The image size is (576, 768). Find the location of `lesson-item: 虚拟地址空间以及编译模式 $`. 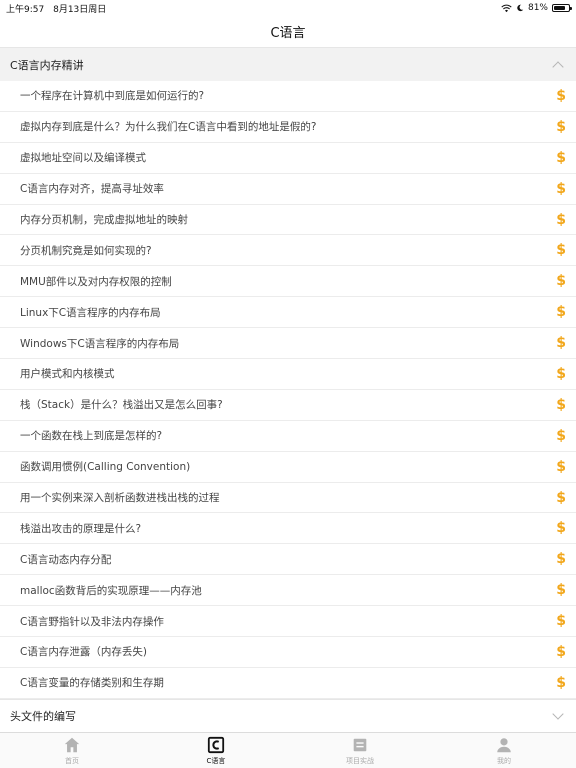

lesson-item: 虚拟地址空间以及编译模式 $ is located at coordinates (288, 158).